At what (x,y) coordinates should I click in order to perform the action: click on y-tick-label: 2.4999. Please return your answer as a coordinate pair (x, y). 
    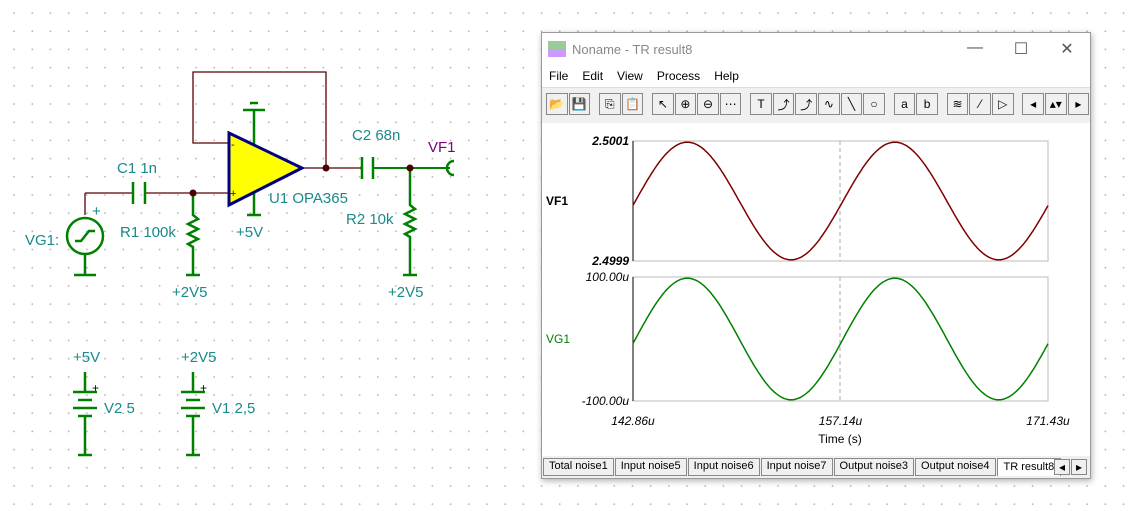
    Looking at the image, I should click on (610, 261).